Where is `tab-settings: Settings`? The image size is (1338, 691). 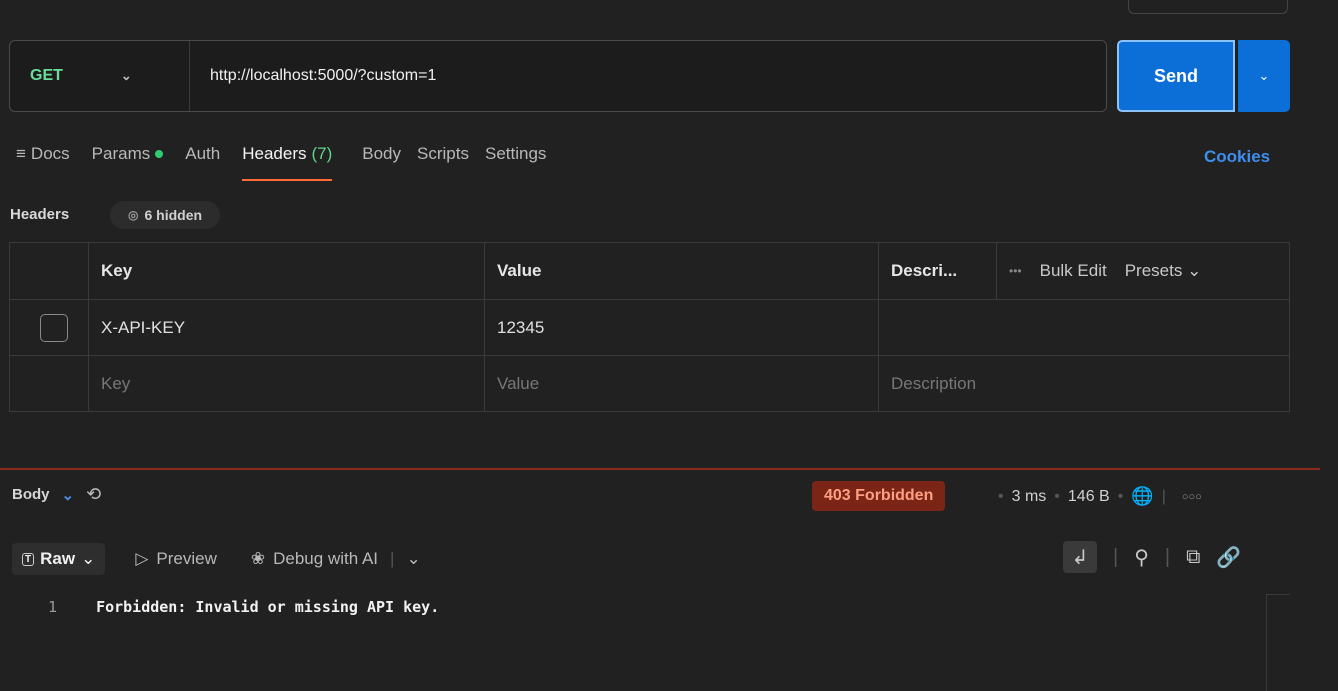 tab-settings: Settings is located at coordinates (515, 164).